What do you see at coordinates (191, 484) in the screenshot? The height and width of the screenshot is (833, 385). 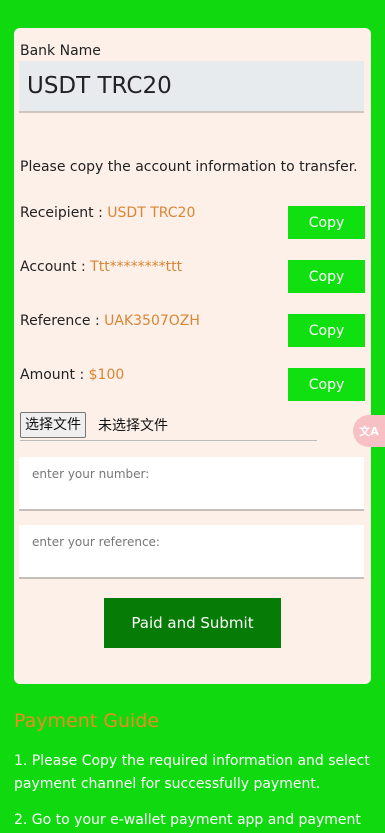 I see `number-input: enter your number:` at bounding box center [191, 484].